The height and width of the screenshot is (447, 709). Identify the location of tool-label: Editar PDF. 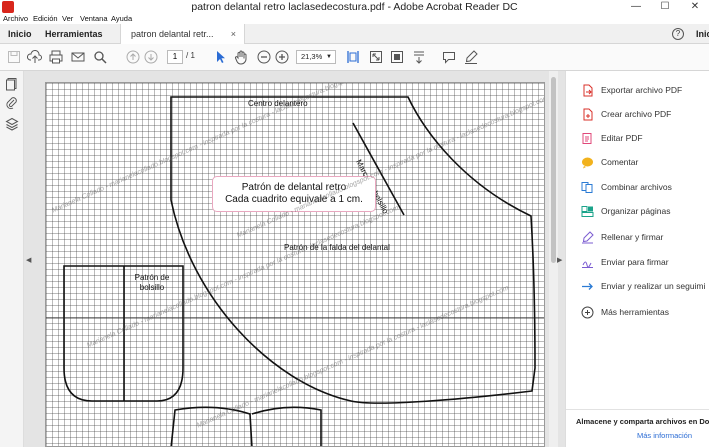
(622, 138).